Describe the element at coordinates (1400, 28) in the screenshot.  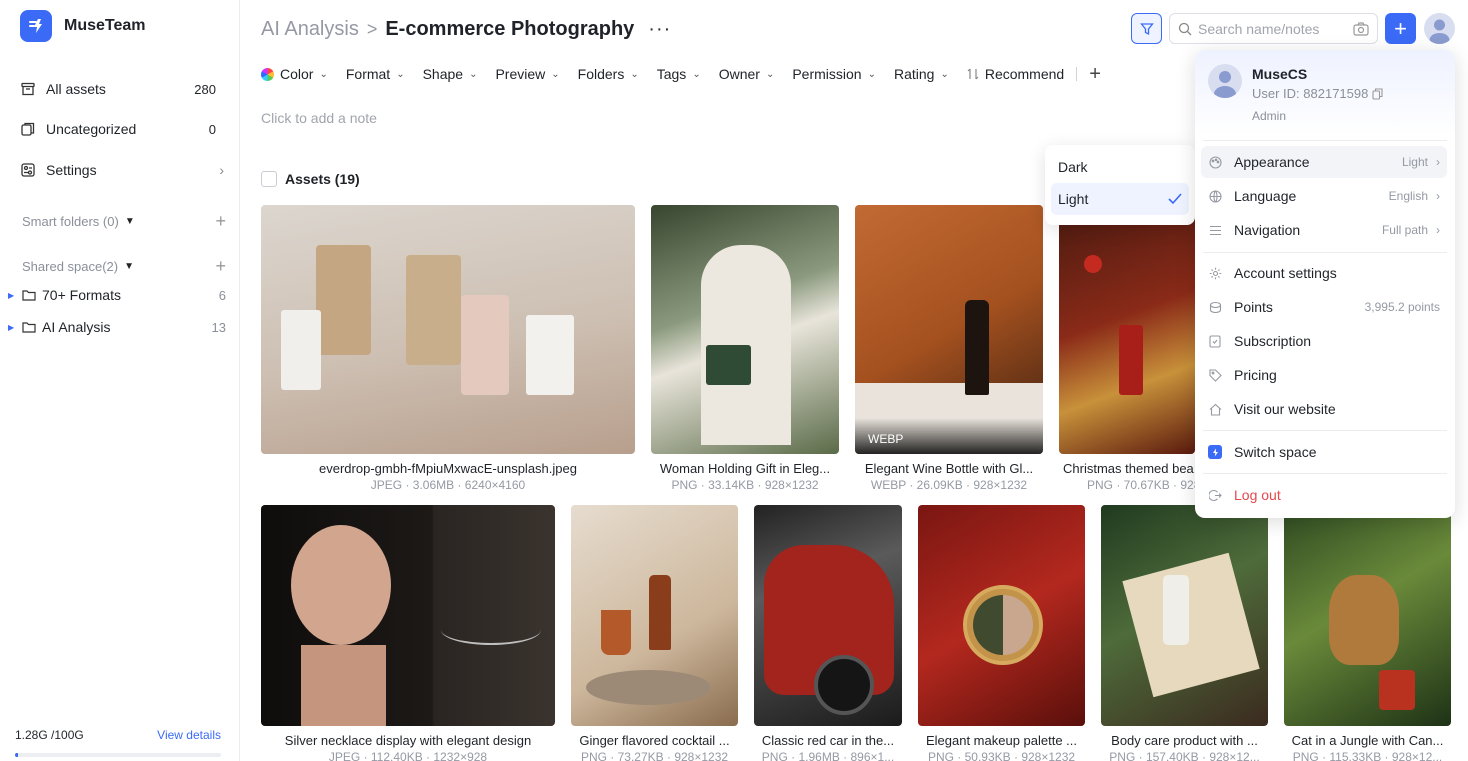
I see `add-button: +` at that location.